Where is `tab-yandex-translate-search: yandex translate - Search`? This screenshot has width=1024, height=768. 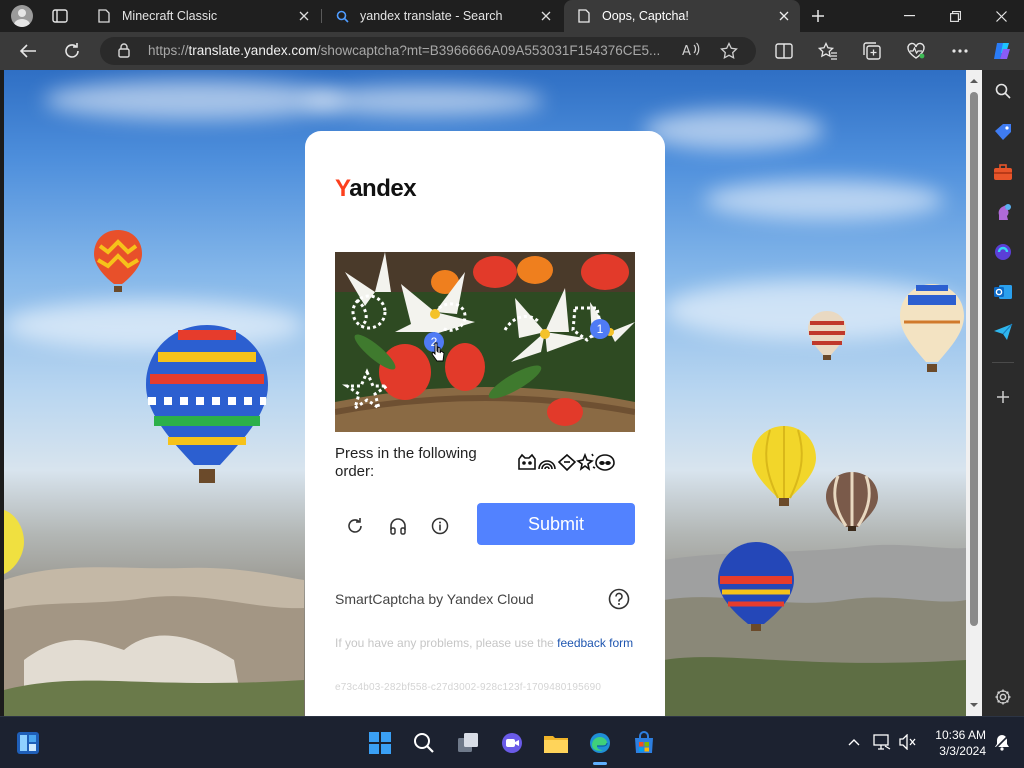
tab-yandex-translate-search: yandex translate - Search is located at coordinates (442, 16).